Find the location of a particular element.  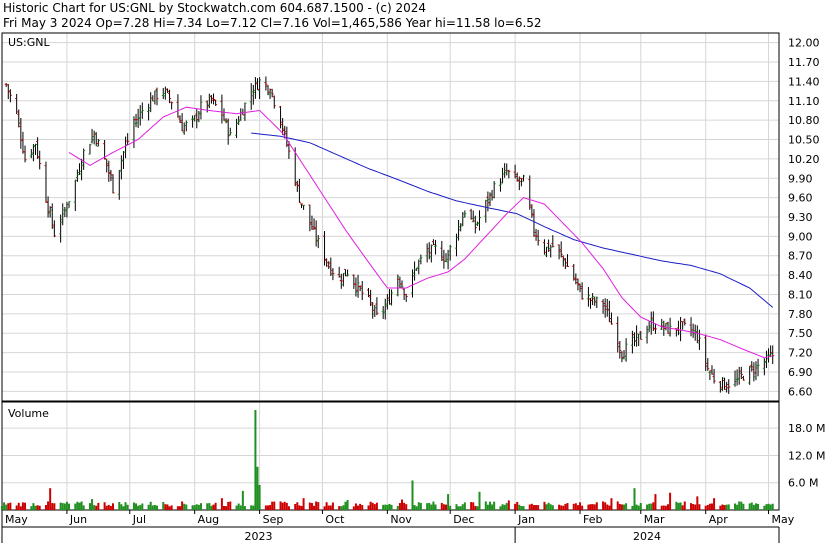

price-tick-label: 9.30 is located at coordinates (800, 217).